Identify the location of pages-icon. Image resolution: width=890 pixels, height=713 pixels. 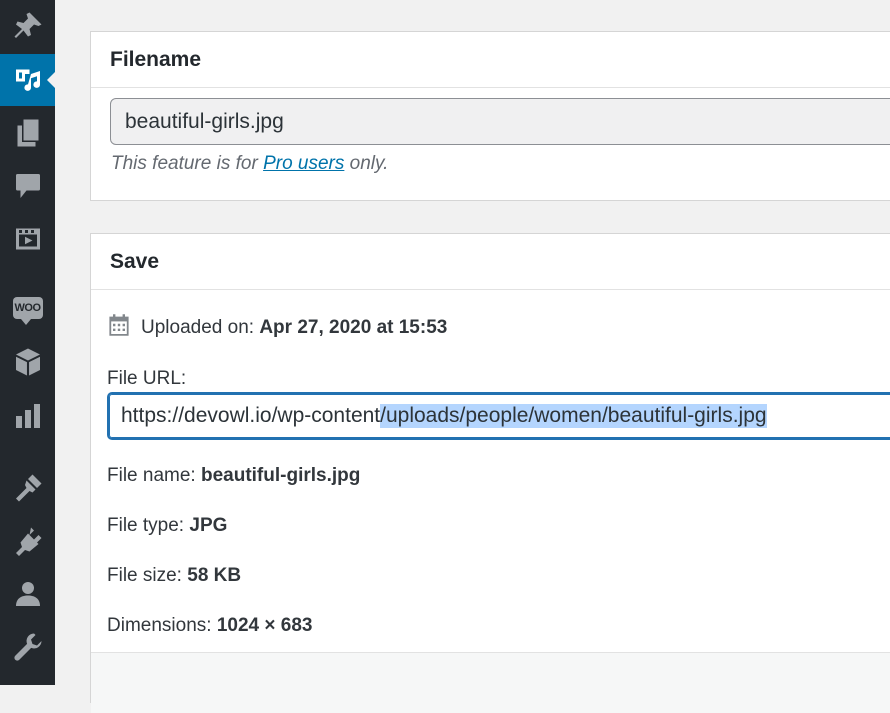
(27, 133).